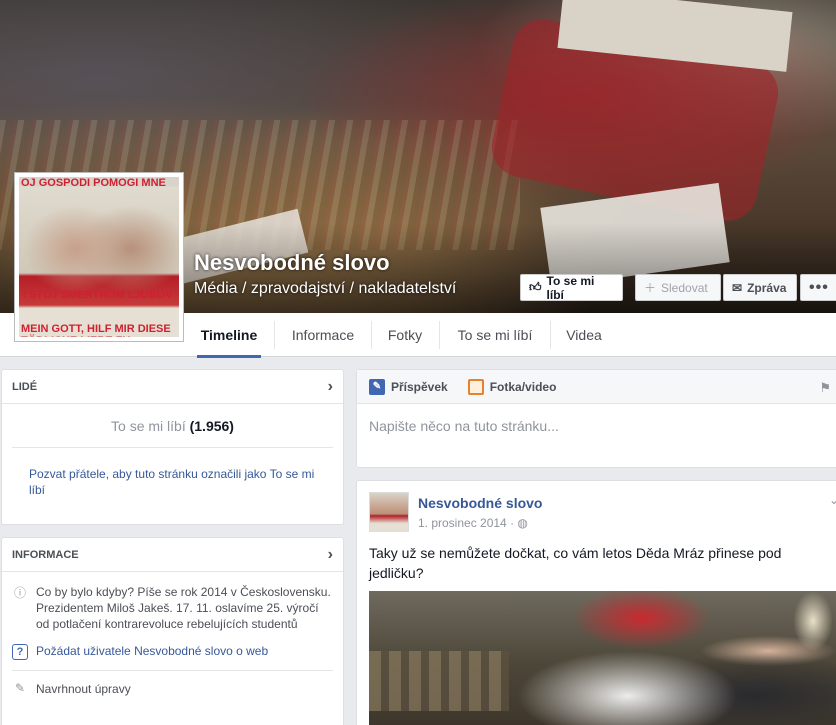 Image resolution: width=836 pixels, height=725 pixels. I want to click on info-card-header: INFORMACE ›, so click(172, 555).